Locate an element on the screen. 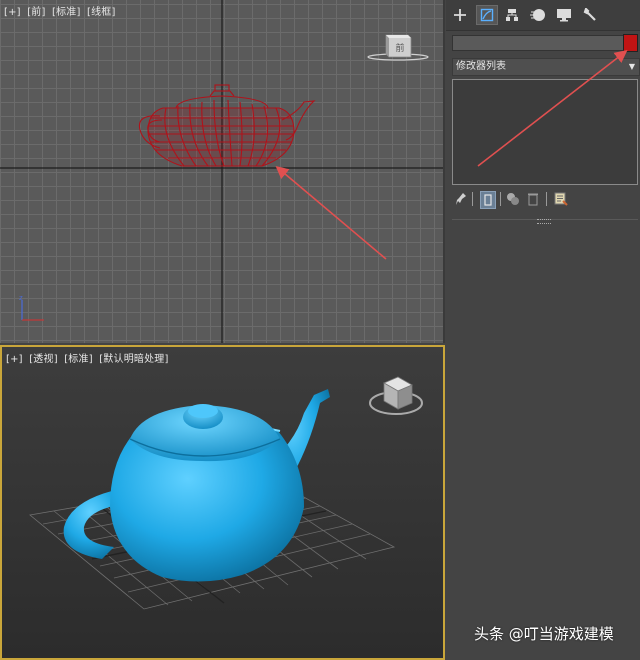  create-plus-icon is located at coordinates (460, 15).